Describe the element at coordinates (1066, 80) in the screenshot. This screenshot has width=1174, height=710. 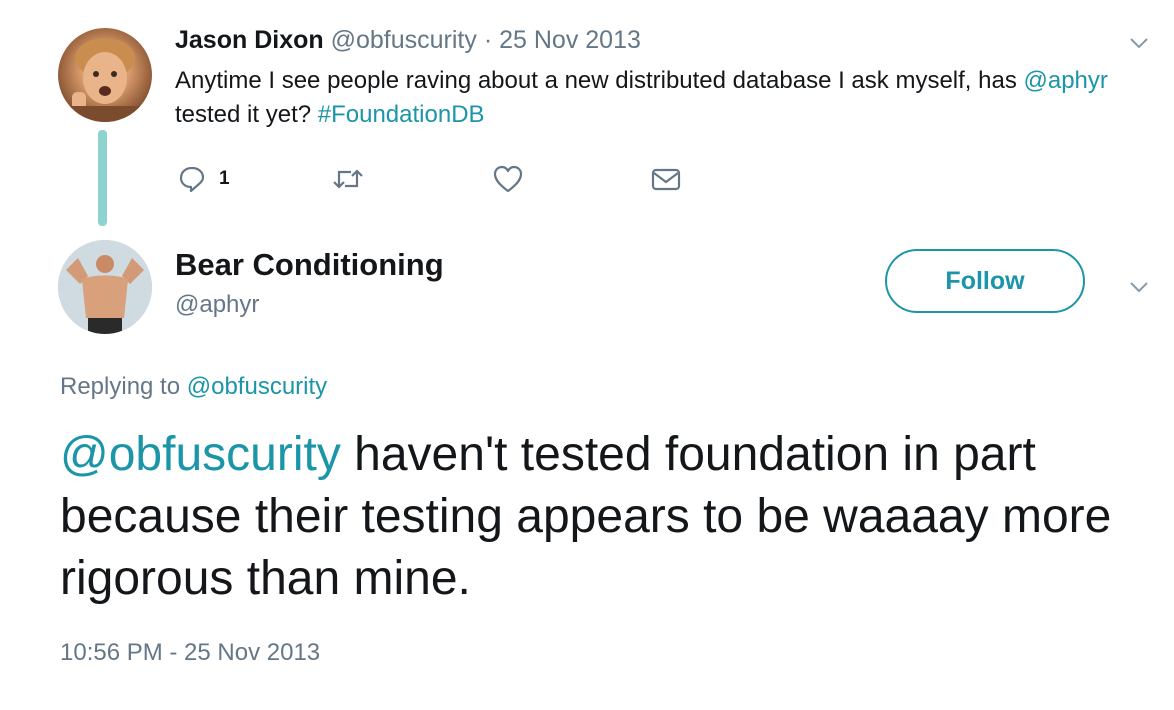
I see `mention-link: @aphyr` at that location.